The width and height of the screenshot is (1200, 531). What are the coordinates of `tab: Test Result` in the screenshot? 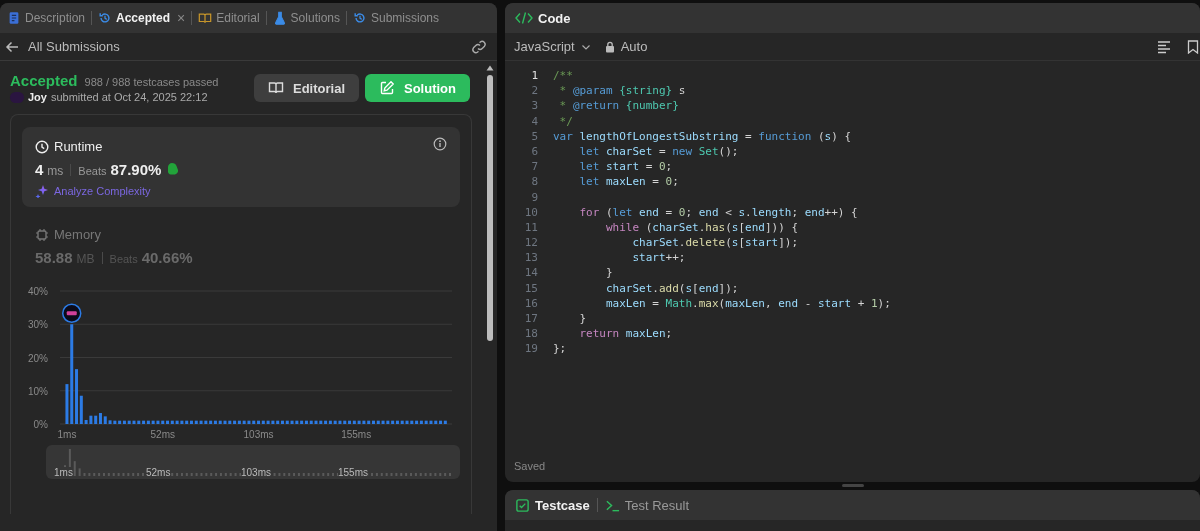 It's located at (646, 505).